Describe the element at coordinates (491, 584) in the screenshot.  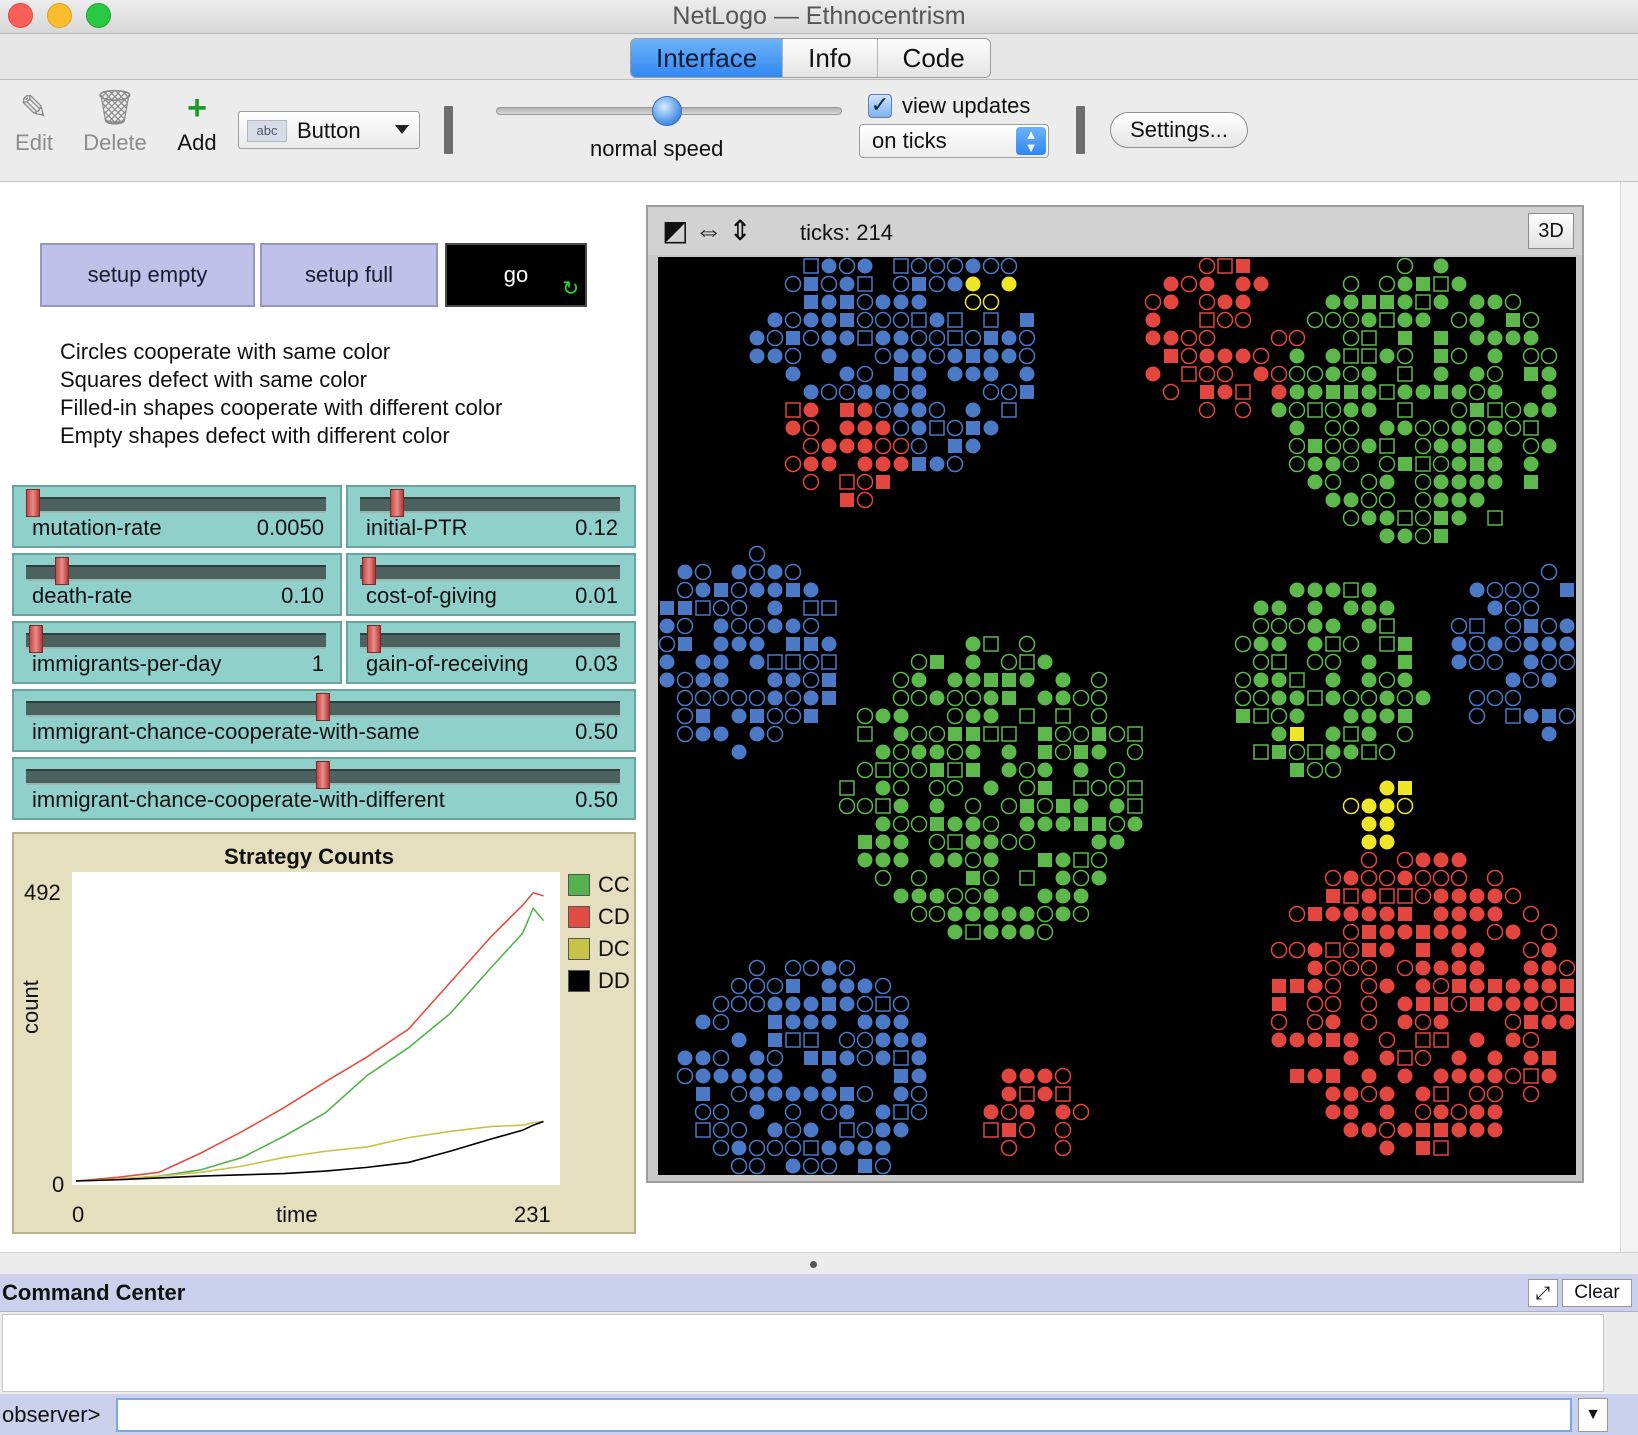
I see `slider-cost-of-giving: cost-of-giving 0.01` at that location.